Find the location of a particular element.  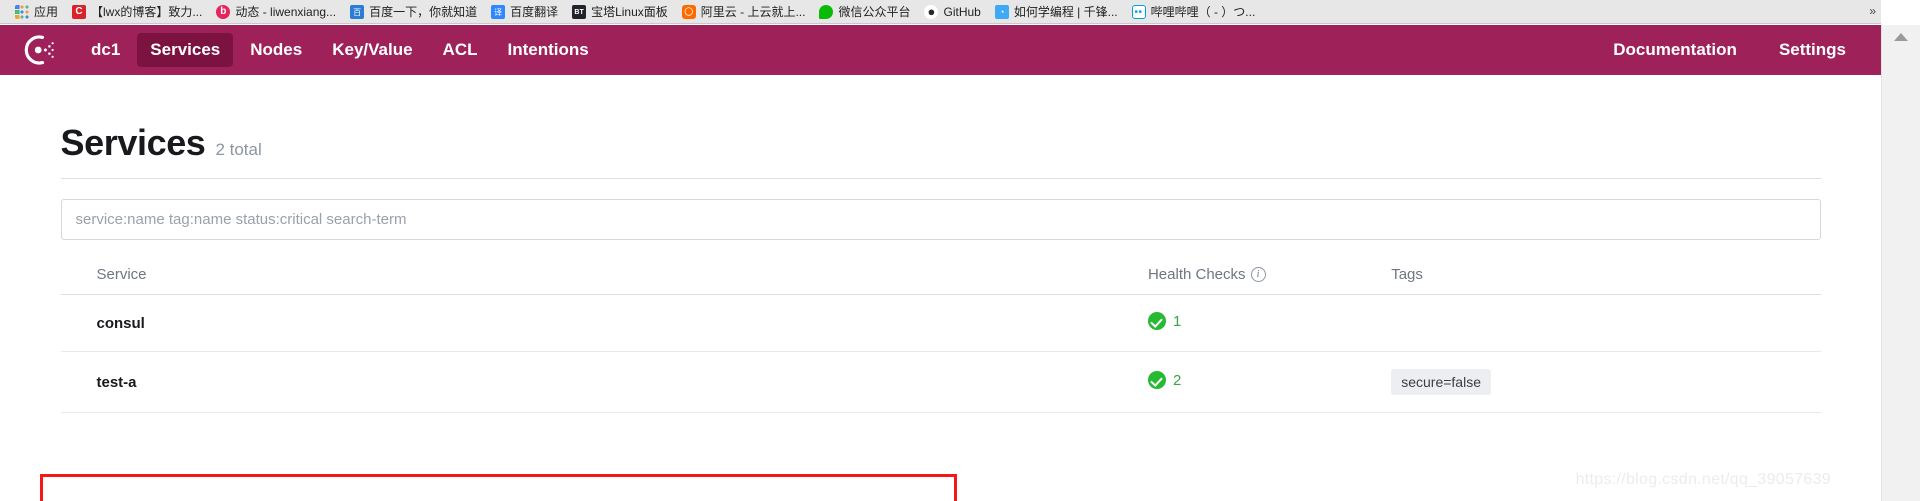

github-icon is located at coordinates (931, 11).